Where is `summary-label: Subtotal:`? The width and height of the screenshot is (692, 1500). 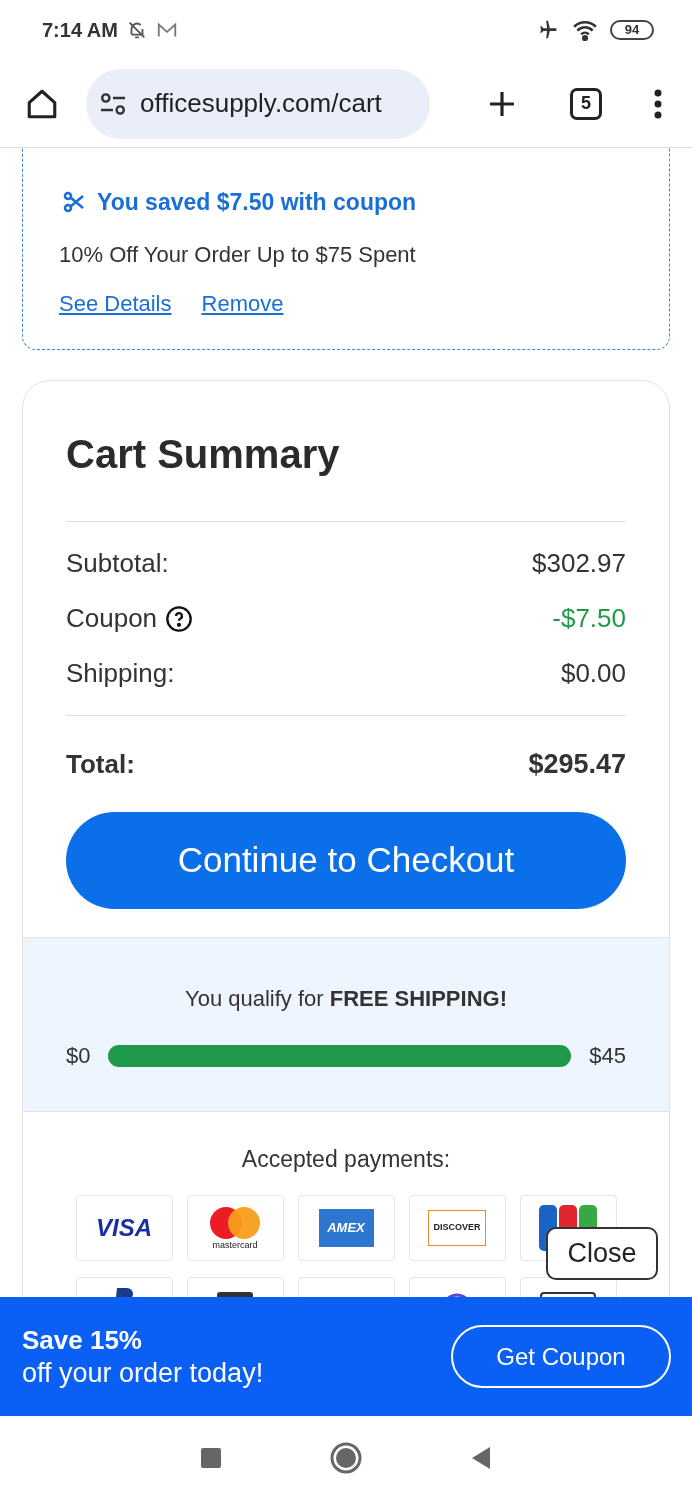
summary-label: Subtotal: is located at coordinates (117, 563).